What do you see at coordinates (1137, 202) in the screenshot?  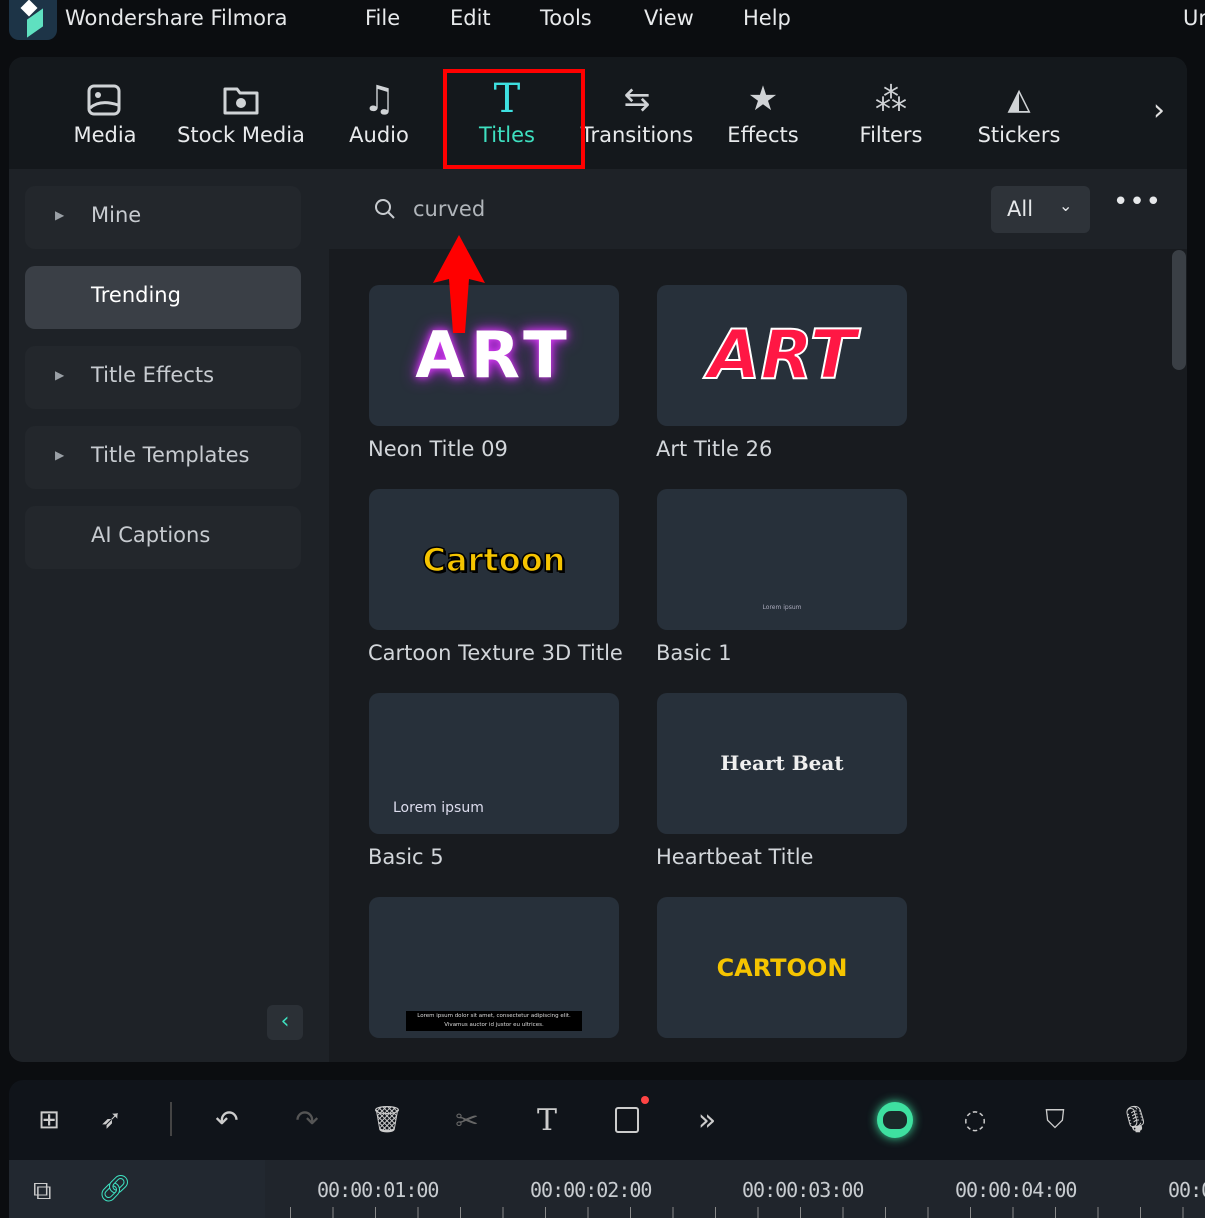 I see `more-options-icon: •••` at bounding box center [1137, 202].